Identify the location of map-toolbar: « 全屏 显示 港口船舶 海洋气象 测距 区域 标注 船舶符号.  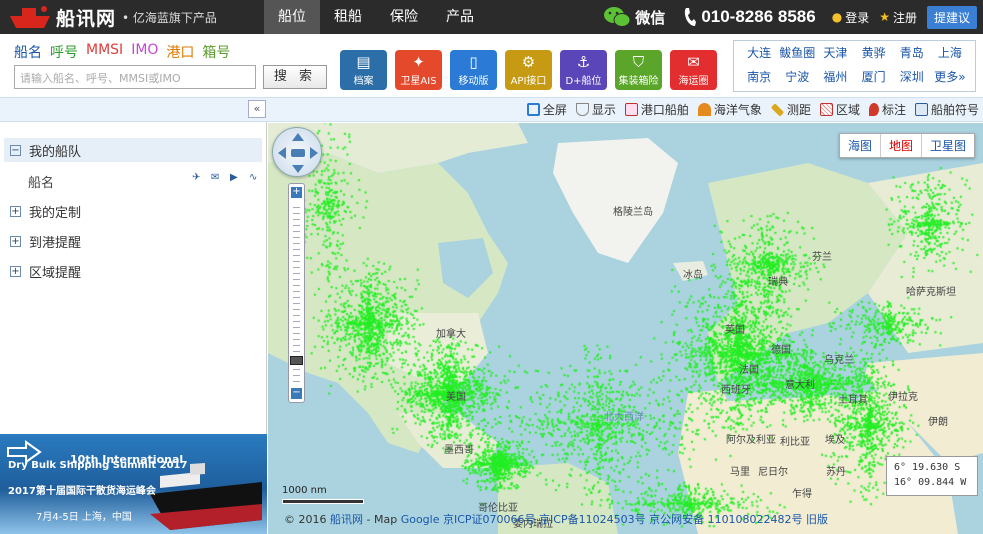
(491, 109).